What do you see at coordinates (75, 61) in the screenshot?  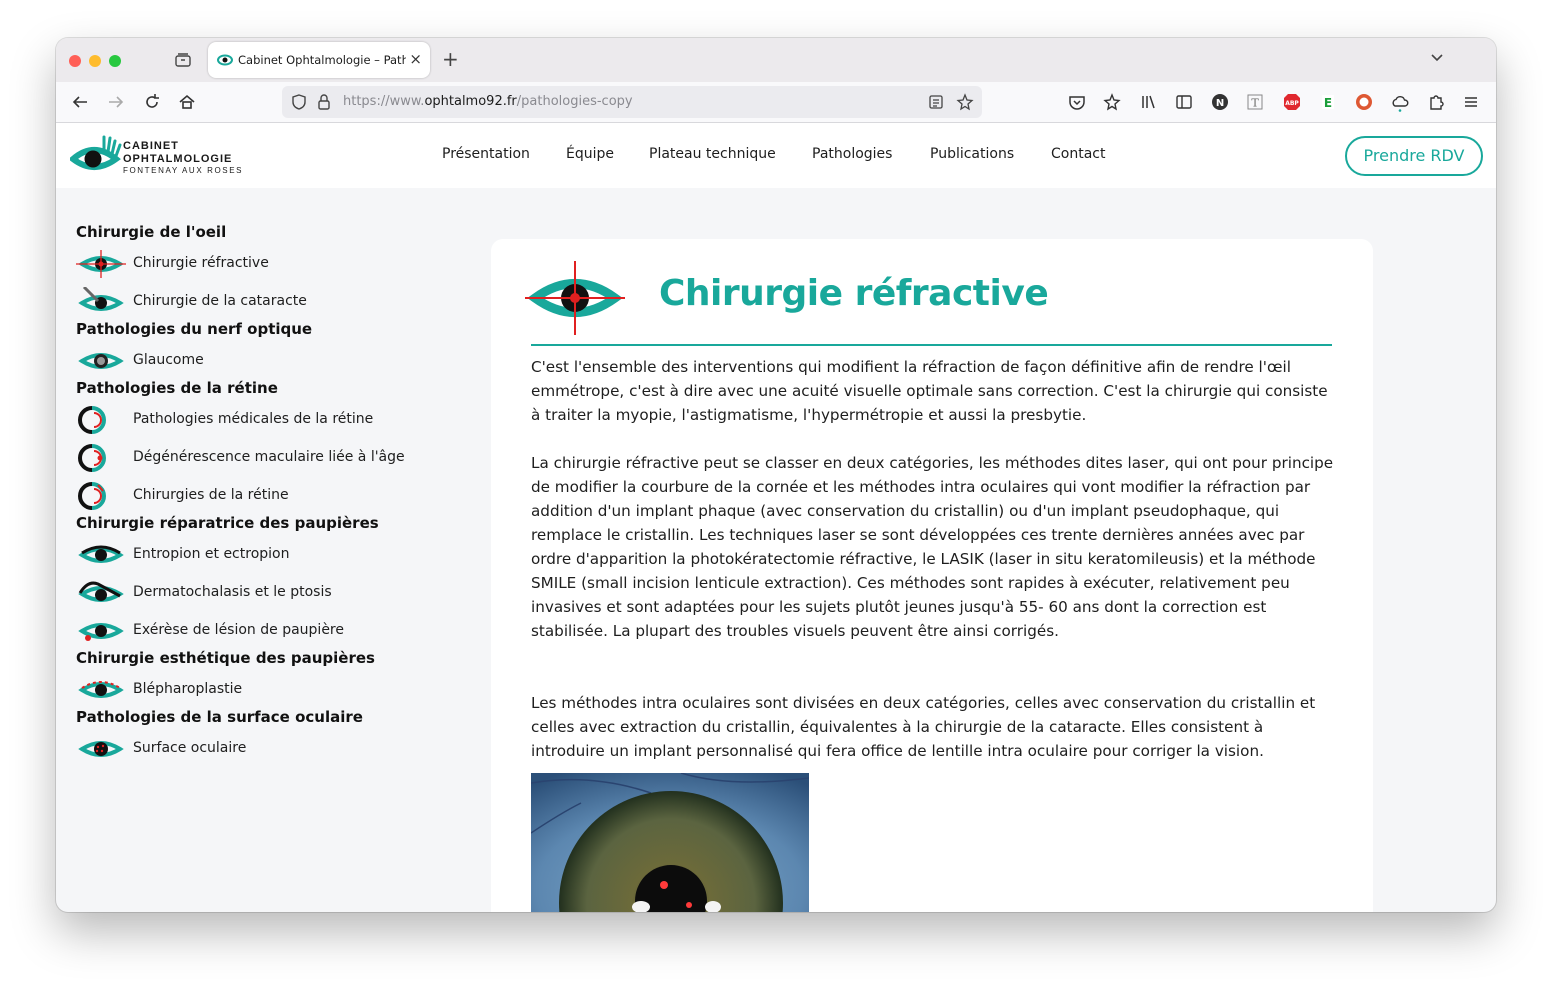 I see `close-window-button` at bounding box center [75, 61].